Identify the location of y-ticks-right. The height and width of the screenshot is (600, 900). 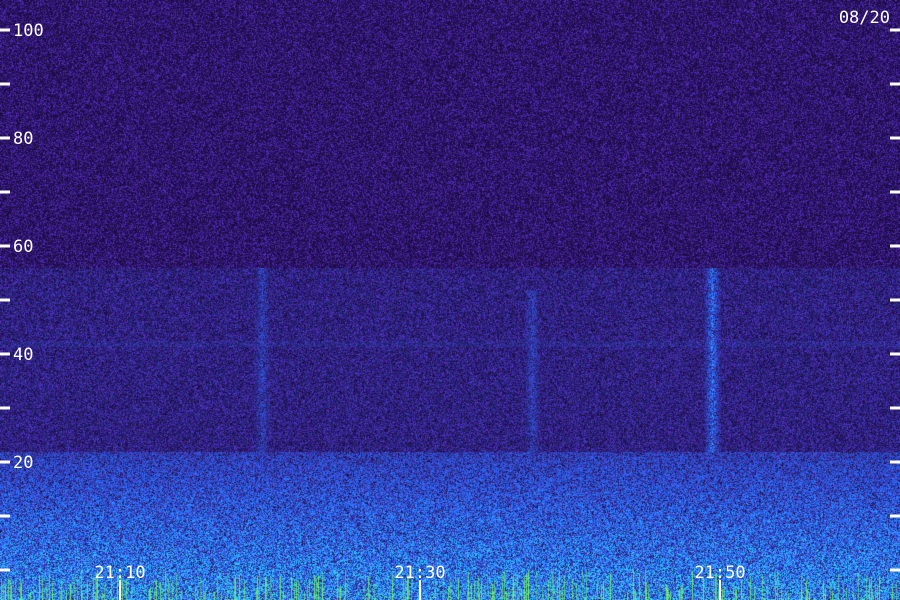
(895, 300).